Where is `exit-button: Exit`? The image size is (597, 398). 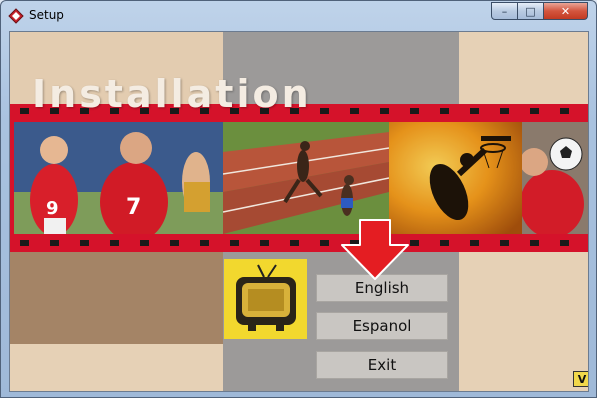 exit-button: Exit is located at coordinates (382, 365).